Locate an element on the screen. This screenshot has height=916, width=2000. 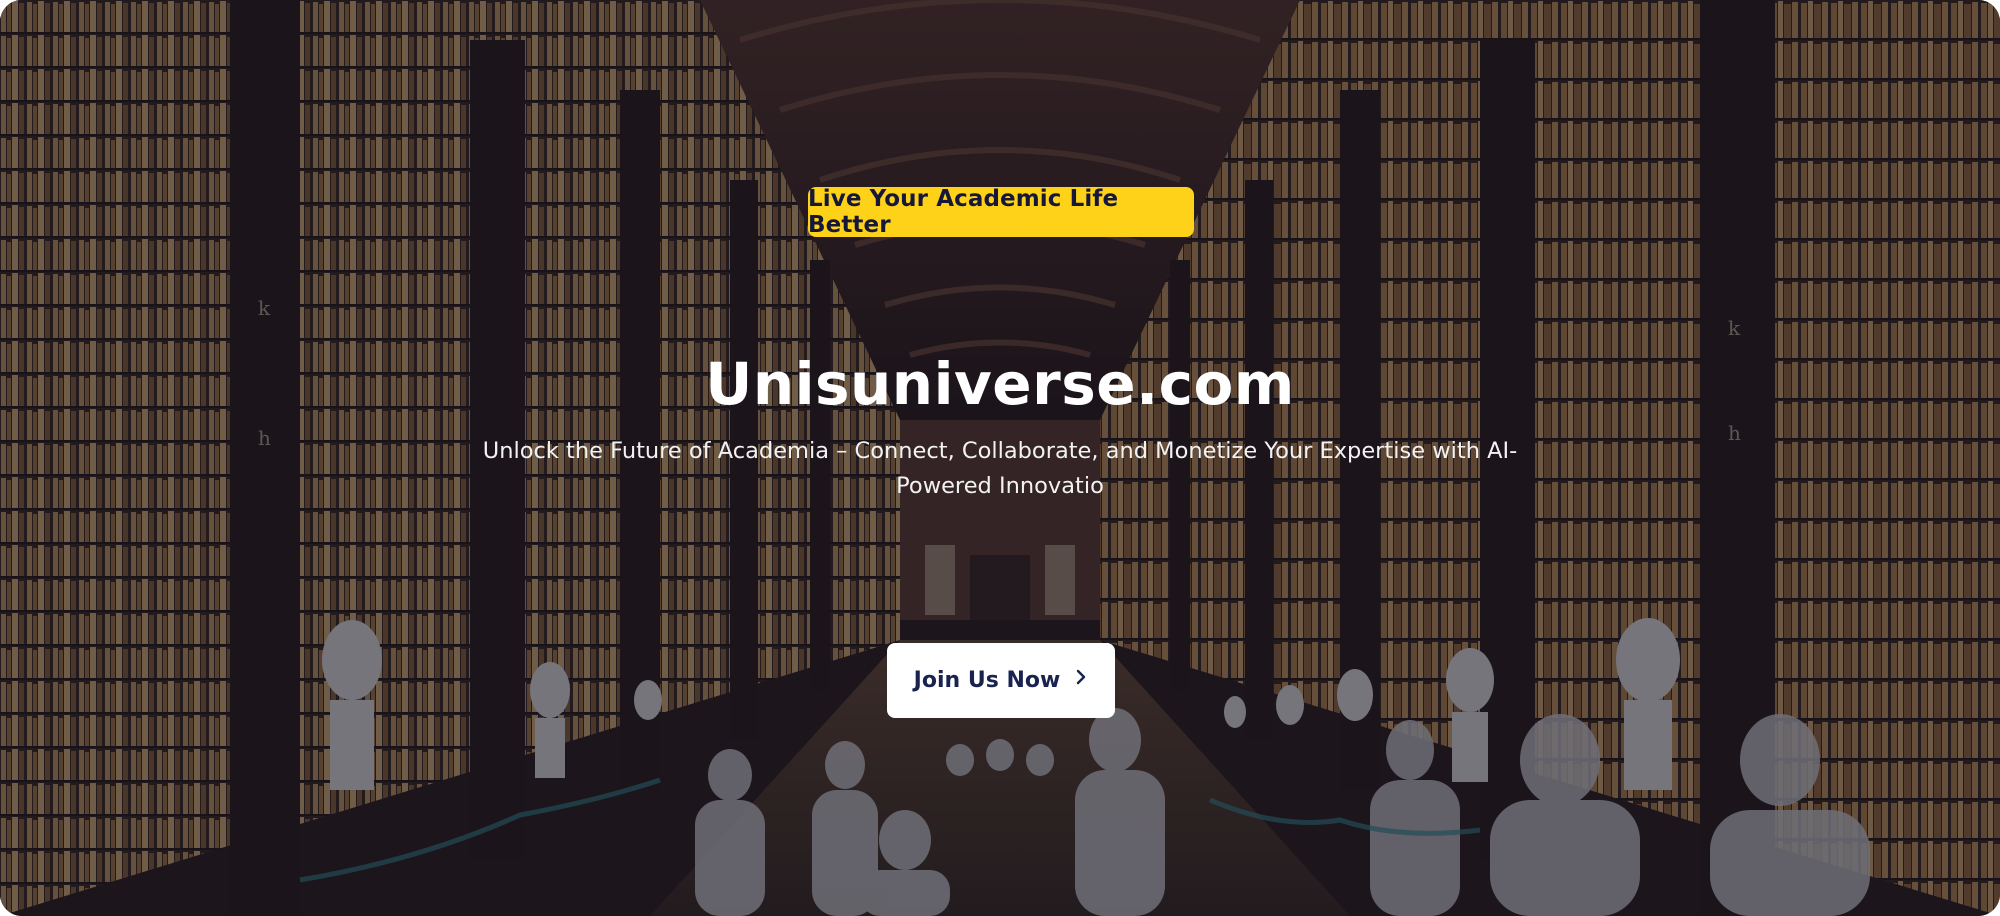
chevron-right-icon is located at coordinates (1081, 679).